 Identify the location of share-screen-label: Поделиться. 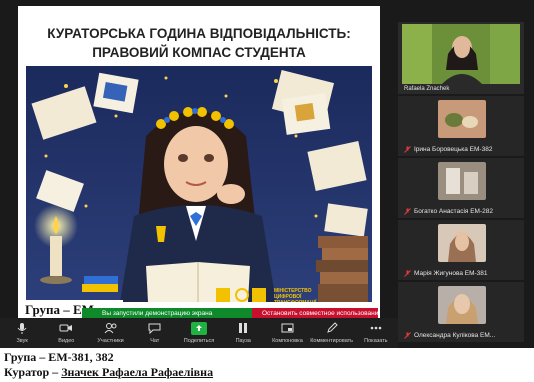
(199, 341).